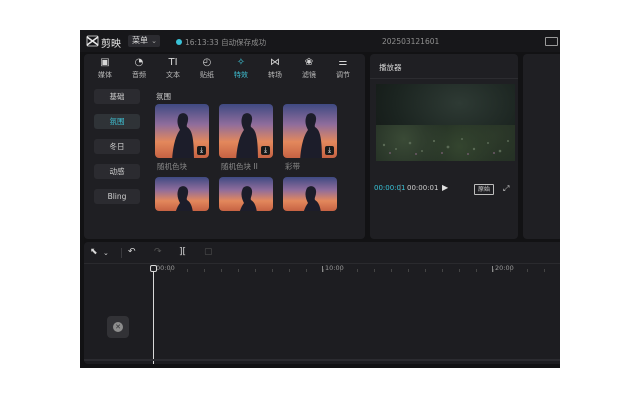 This screenshot has height=400, width=640. What do you see at coordinates (322, 253) in the screenshot?
I see `timeline-toolbar: ⬉ ⌄ ↶ ↷ ][ ▢` at bounding box center [322, 253].